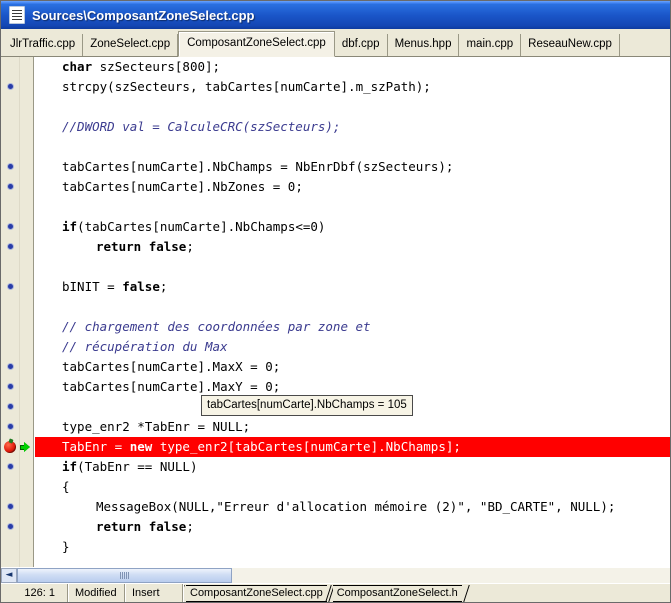  Describe the element at coordinates (96, 593) in the screenshot. I see `modified-indicator: Modified` at that location.